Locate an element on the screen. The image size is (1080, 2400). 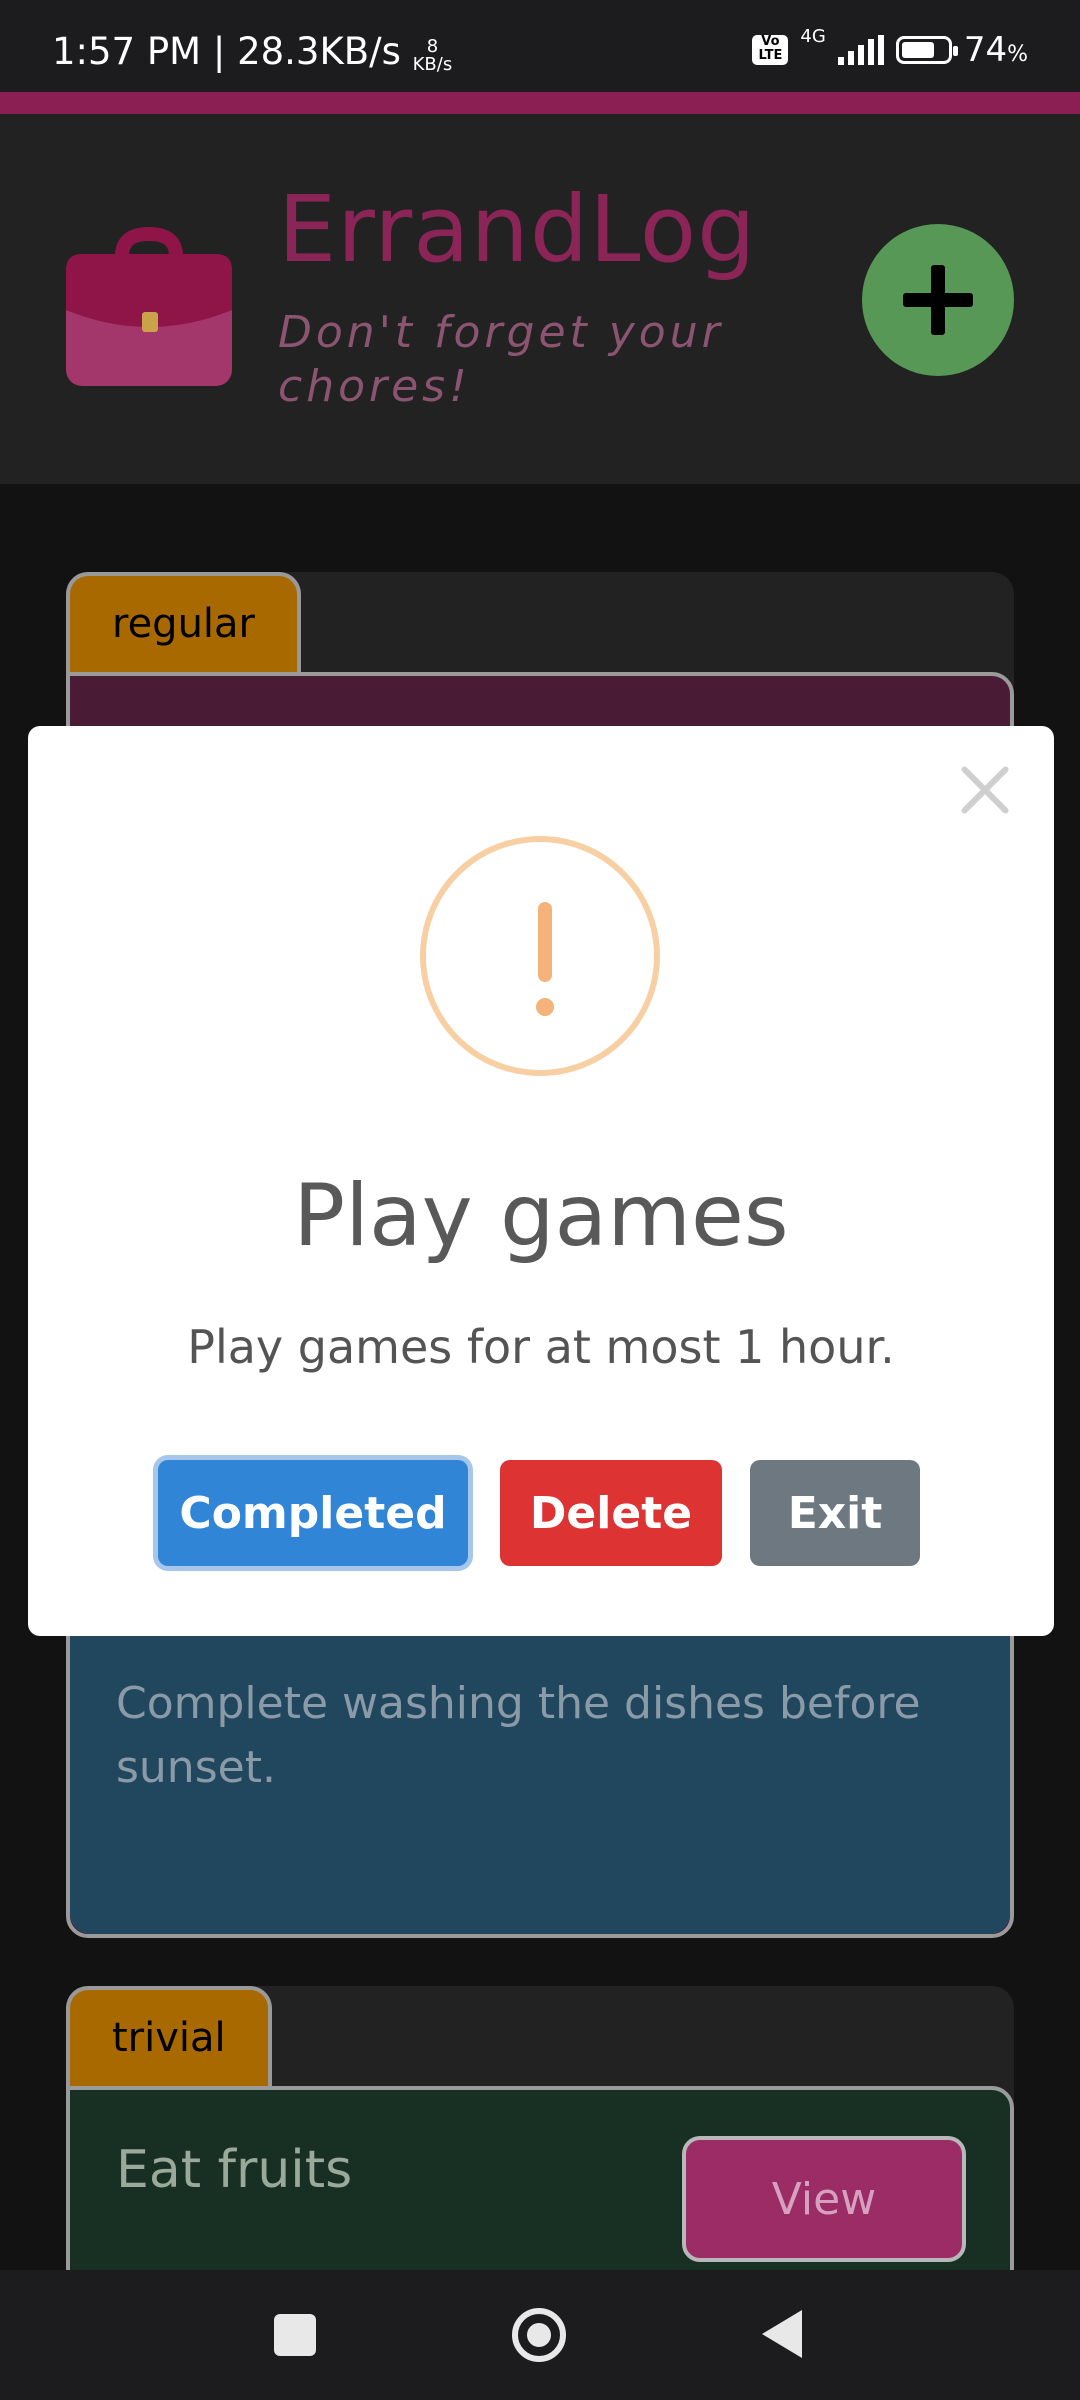
warning-icon-dot is located at coordinates (545, 1007).